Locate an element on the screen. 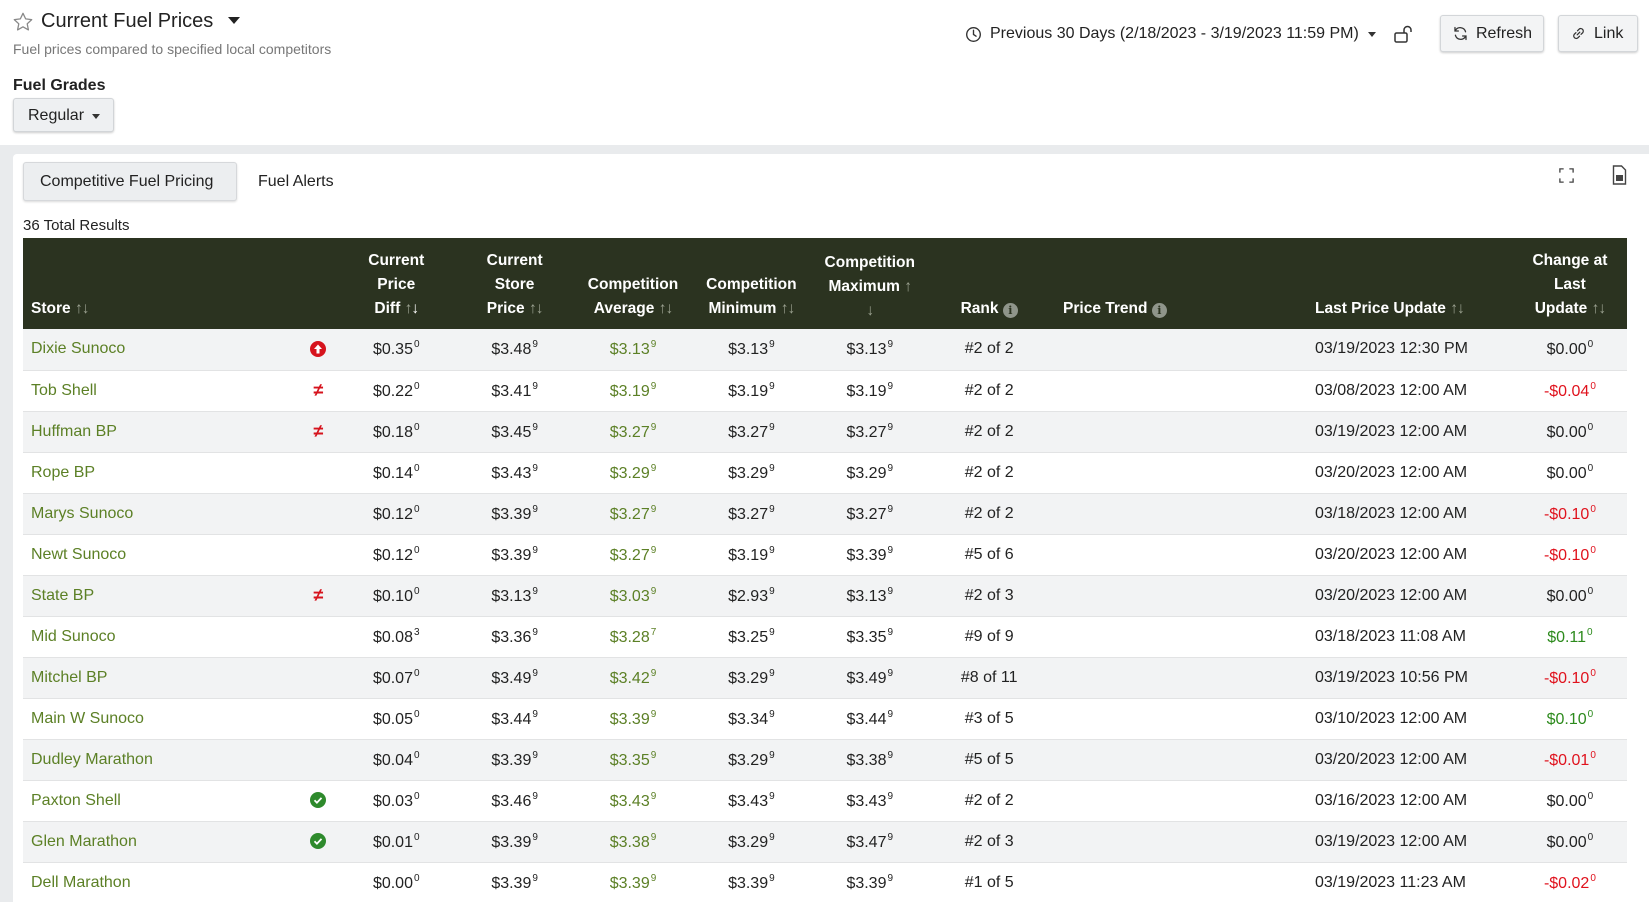  store-link: Glen Marathon is located at coordinates (160, 841).